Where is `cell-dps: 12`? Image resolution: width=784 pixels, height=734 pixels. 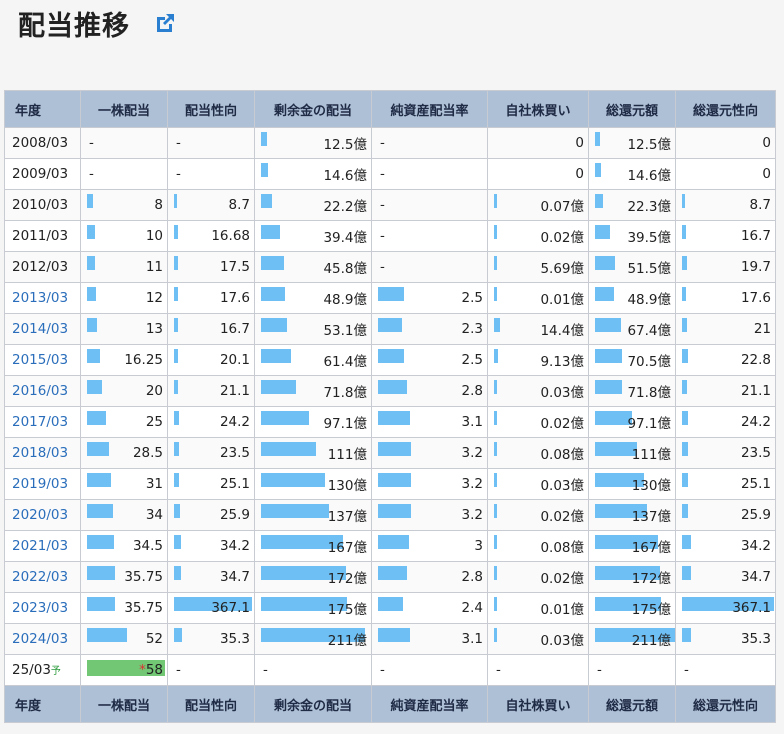 cell-dps: 12 is located at coordinates (124, 298).